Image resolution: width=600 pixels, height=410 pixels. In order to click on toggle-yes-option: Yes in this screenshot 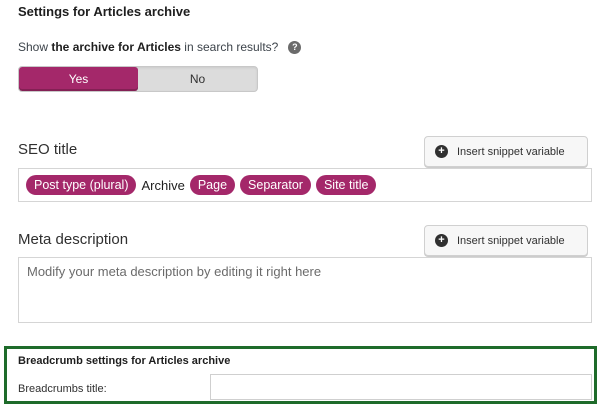, I will do `click(78, 79)`.